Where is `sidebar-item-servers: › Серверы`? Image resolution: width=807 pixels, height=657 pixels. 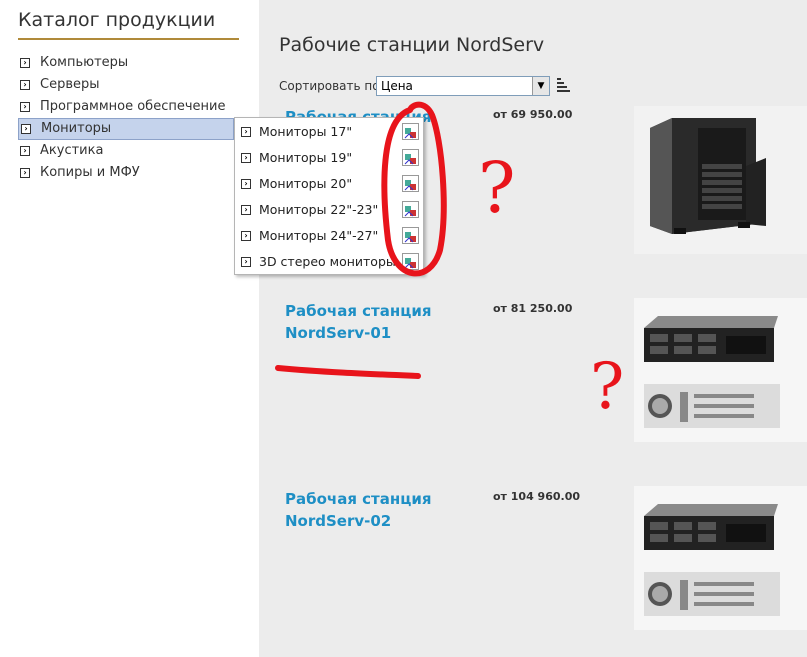
sidebar-item-servers: › Серверы is located at coordinates (138, 85).